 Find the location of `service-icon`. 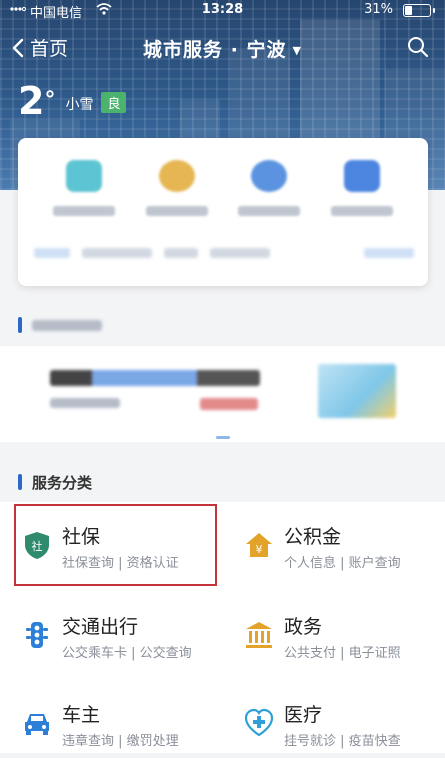

service-icon is located at coordinates (269, 176).